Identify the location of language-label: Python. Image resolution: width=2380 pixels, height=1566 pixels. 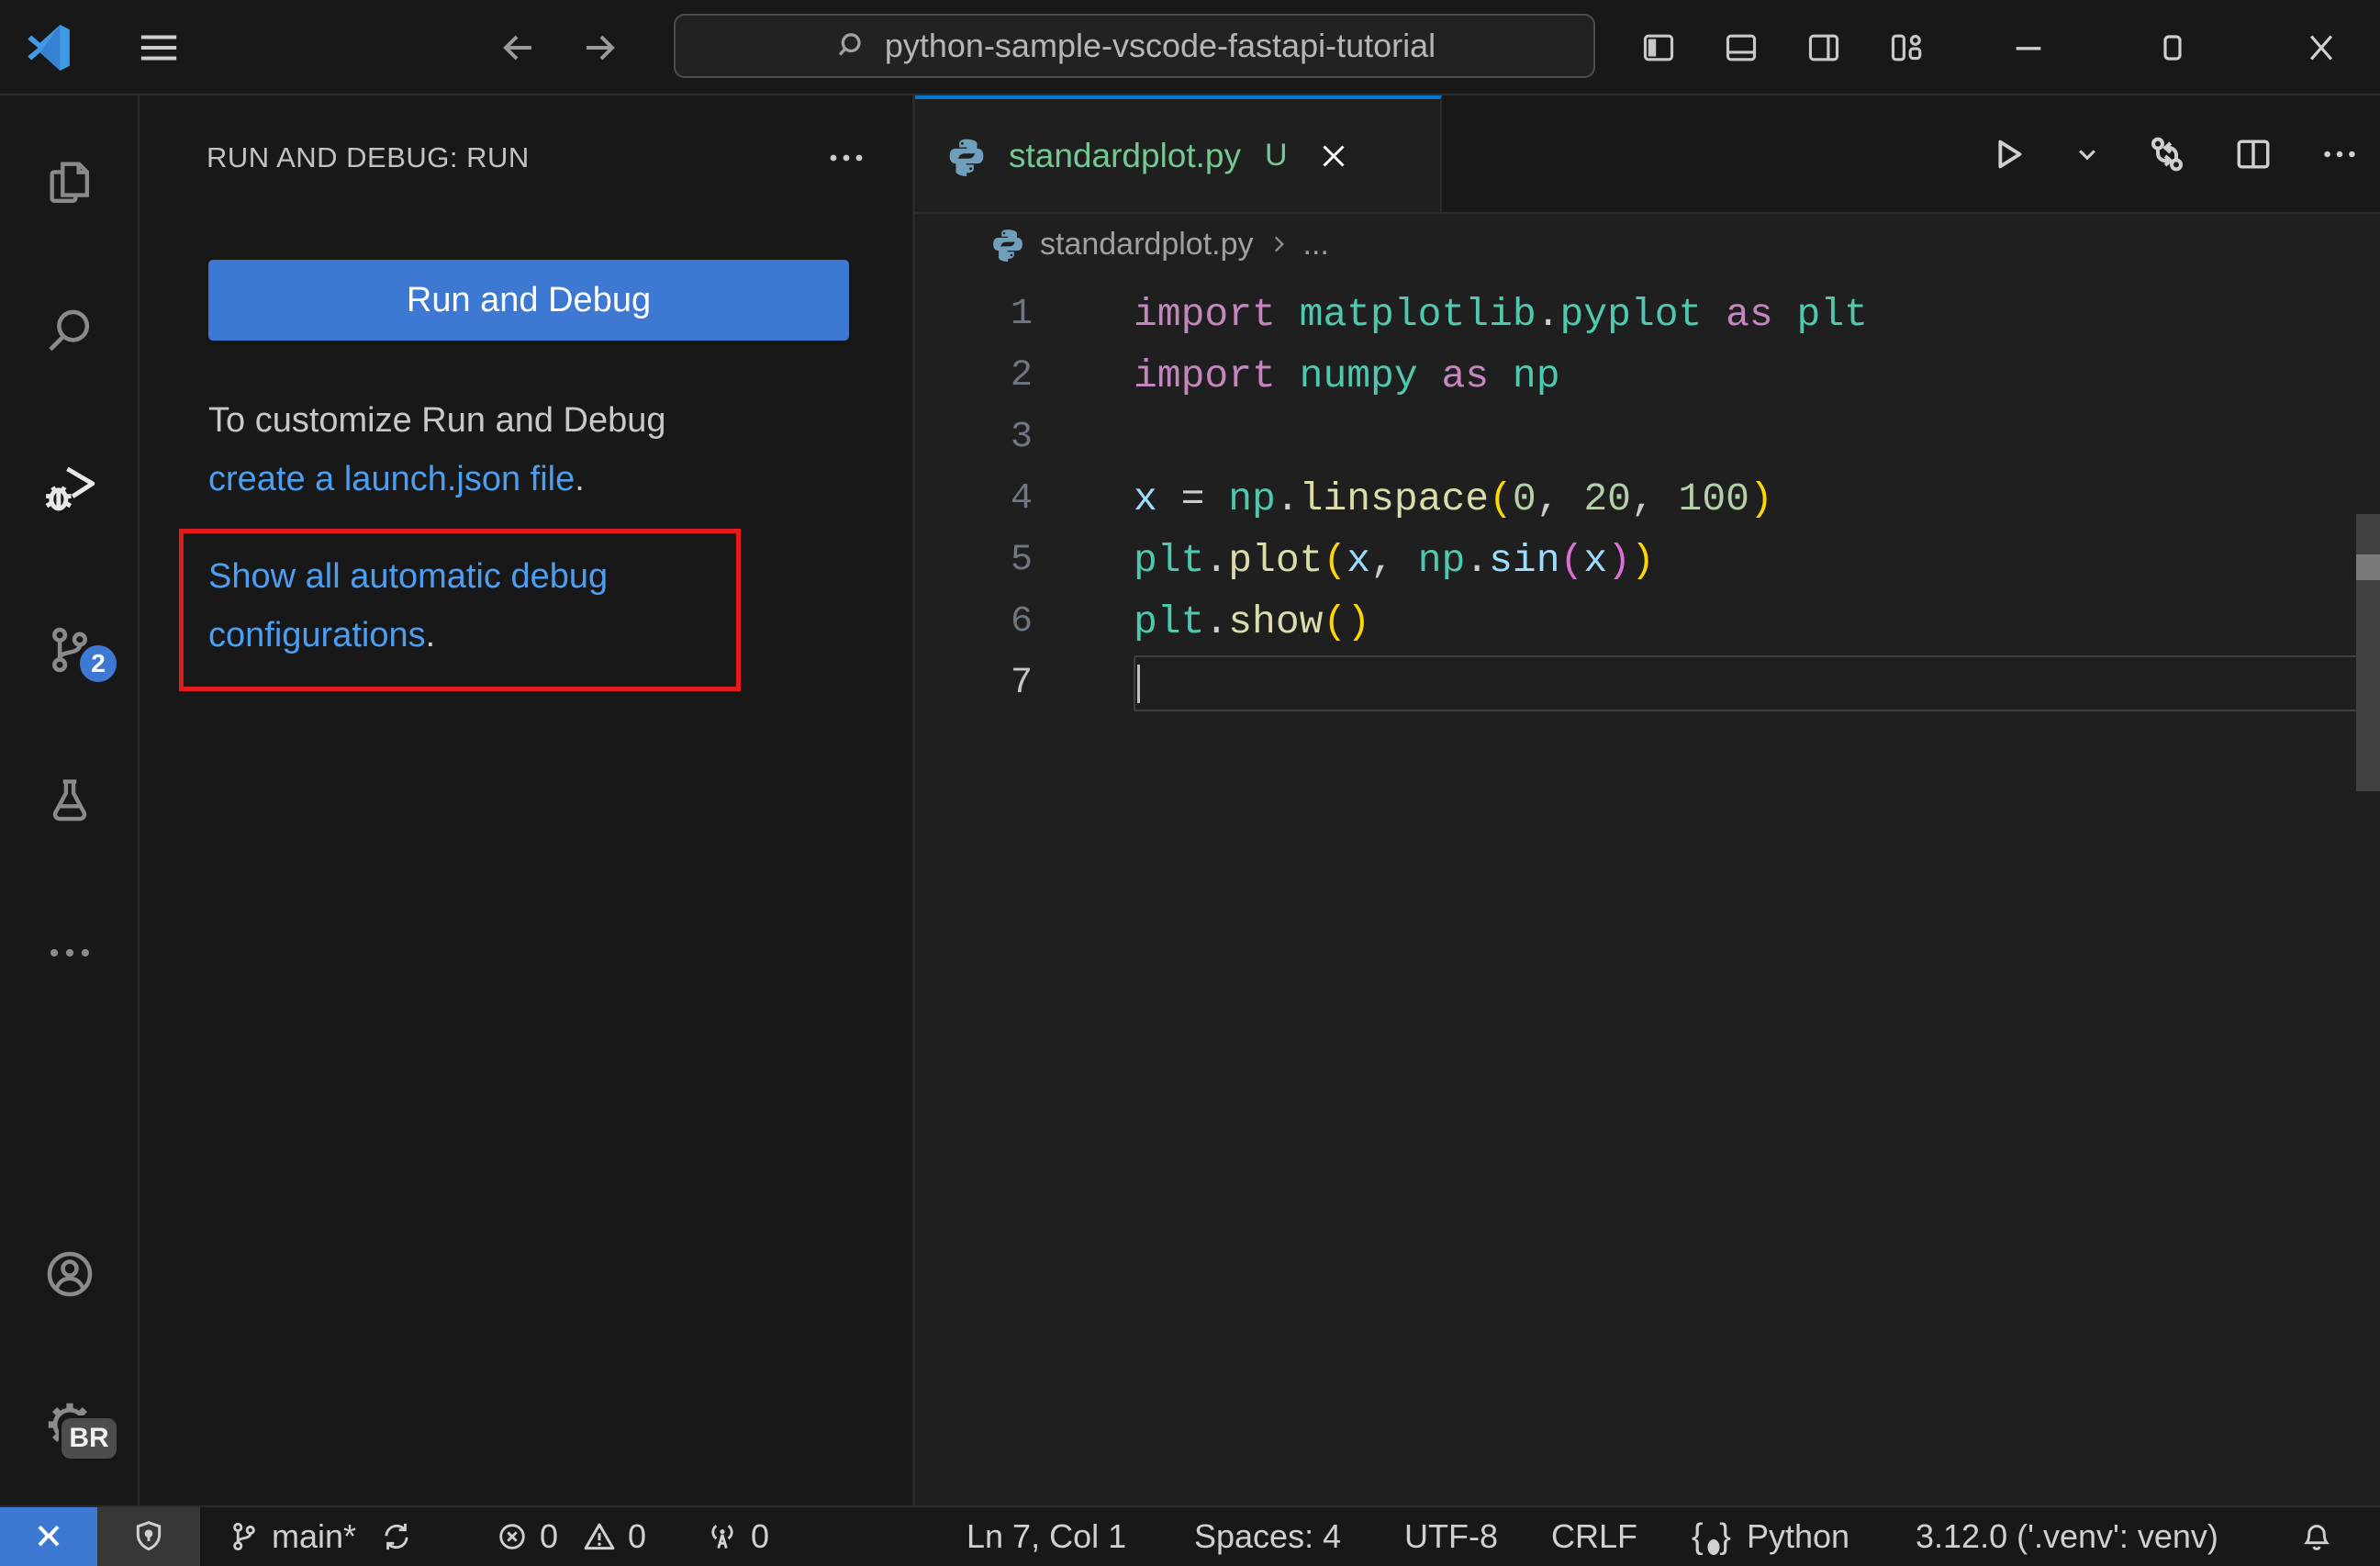
(1798, 1536).